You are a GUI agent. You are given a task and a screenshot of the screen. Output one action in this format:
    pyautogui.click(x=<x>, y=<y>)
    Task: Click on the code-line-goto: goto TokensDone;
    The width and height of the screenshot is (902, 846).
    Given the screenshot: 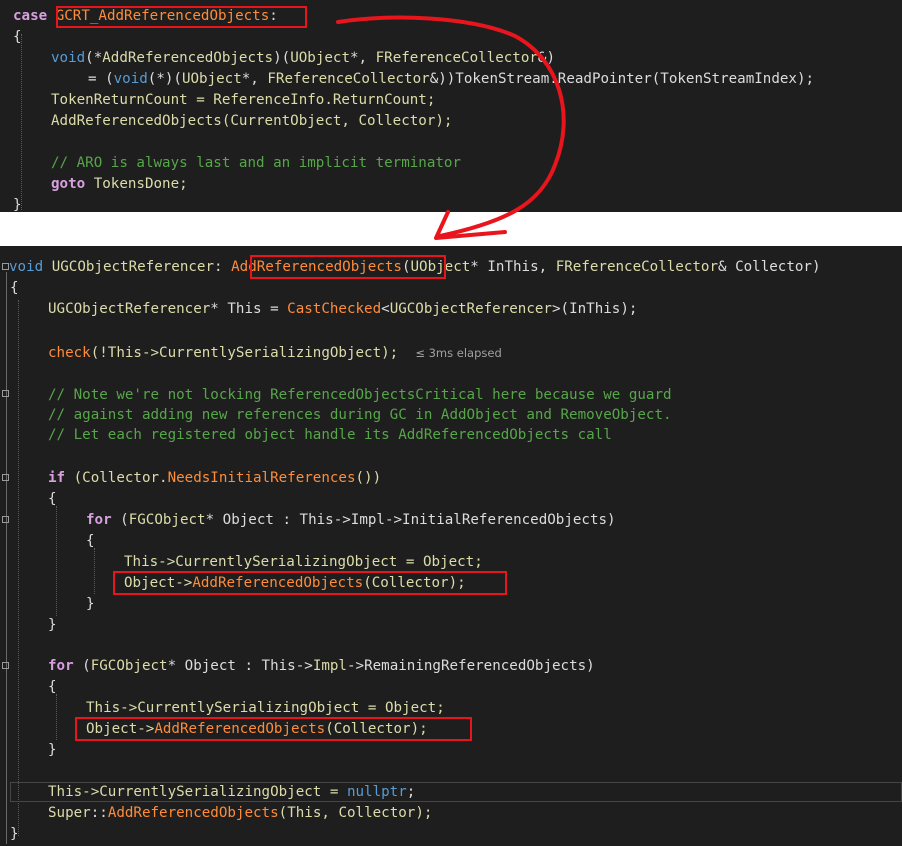 What is the action you would take?
    pyautogui.click(x=119, y=184)
    